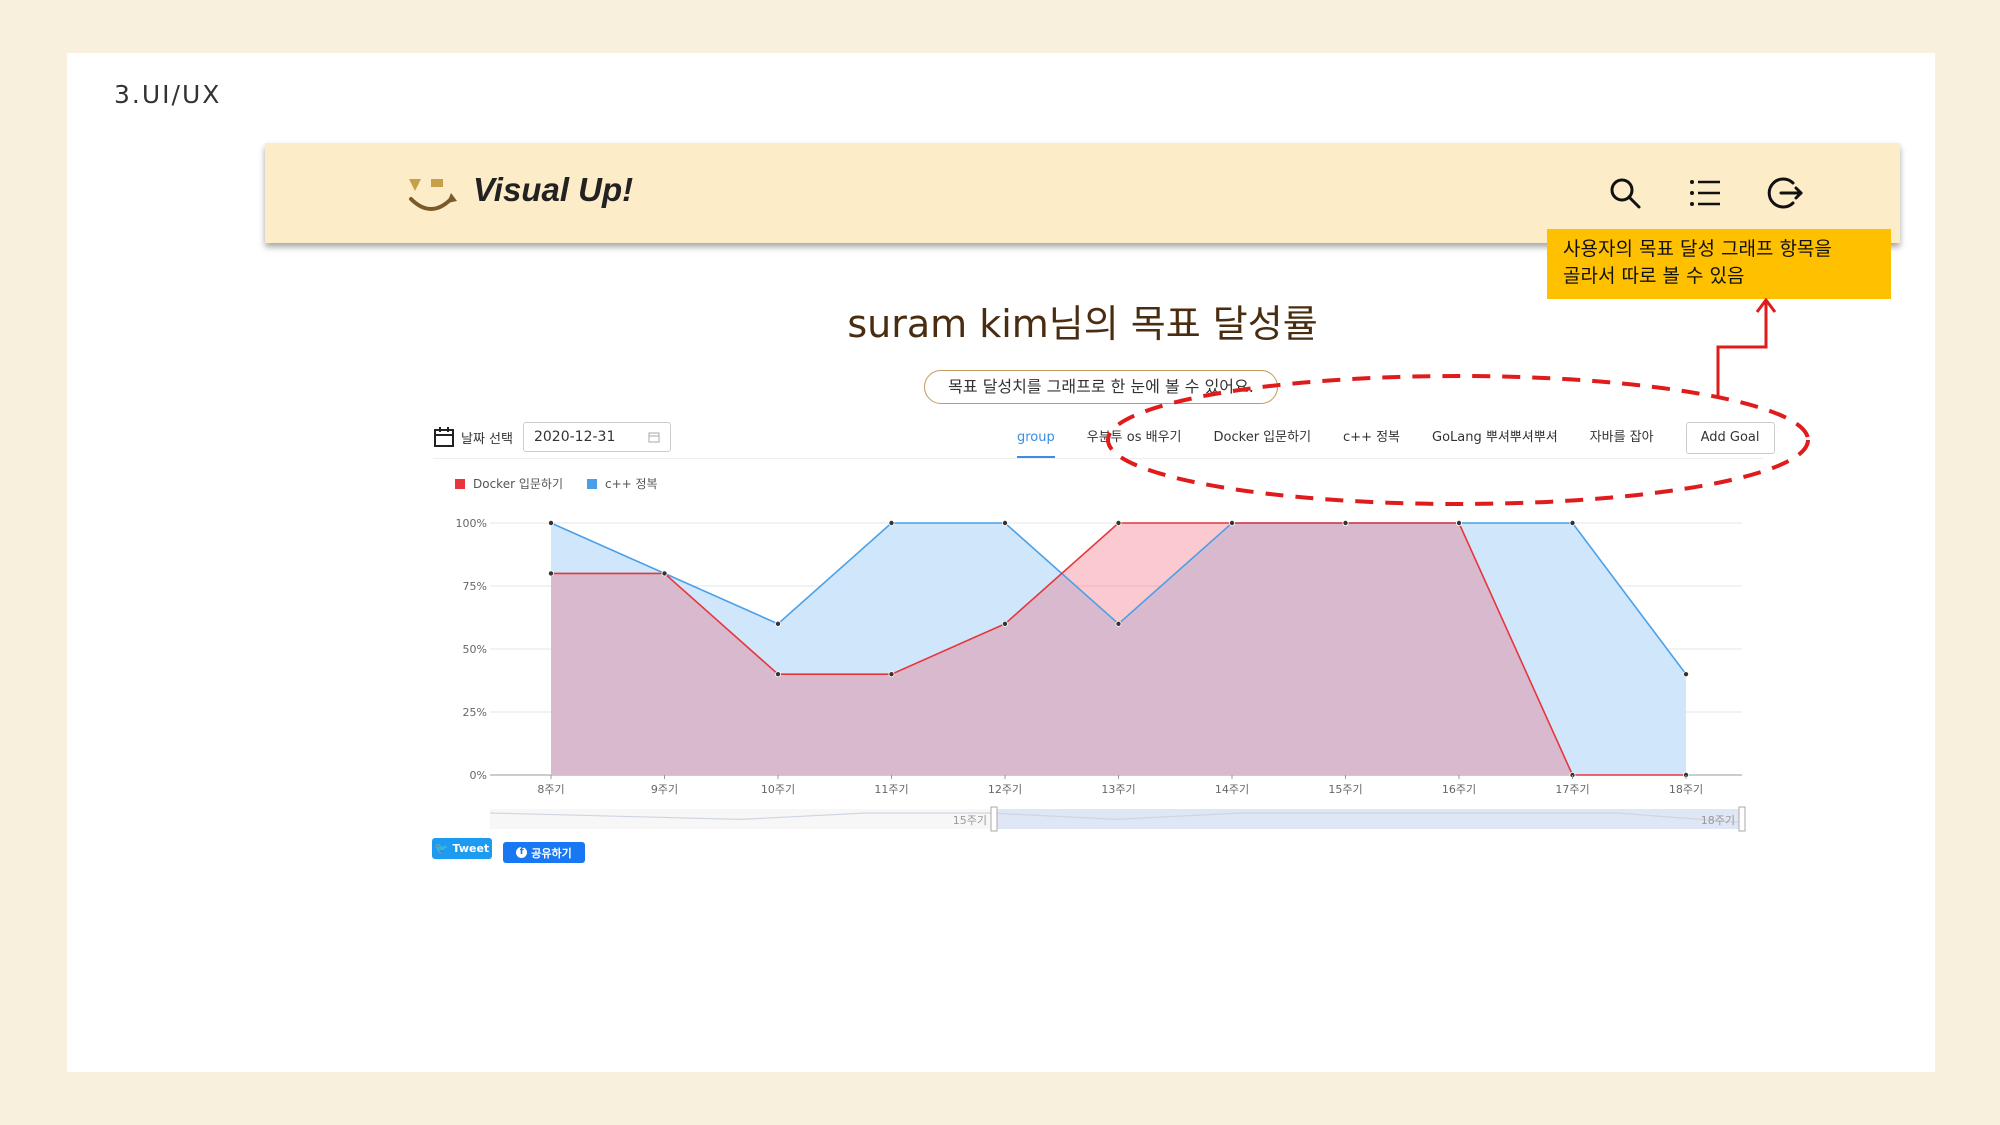 The width and height of the screenshot is (2000, 1125). Describe the element at coordinates (778, 789) in the screenshot. I see `x-tick-label: 10주기` at that location.